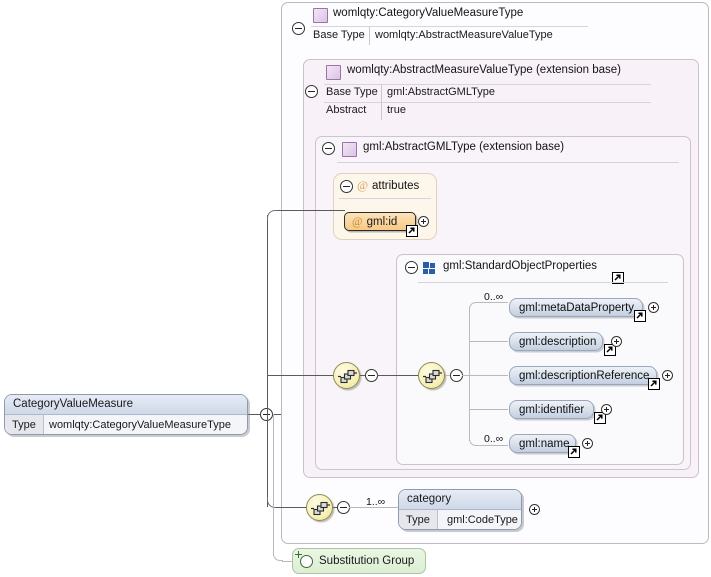 Image resolution: width=711 pixels, height=577 pixels. What do you see at coordinates (328, 148) in the screenshot?
I see `expander-abstract-gml-type` at bounding box center [328, 148].